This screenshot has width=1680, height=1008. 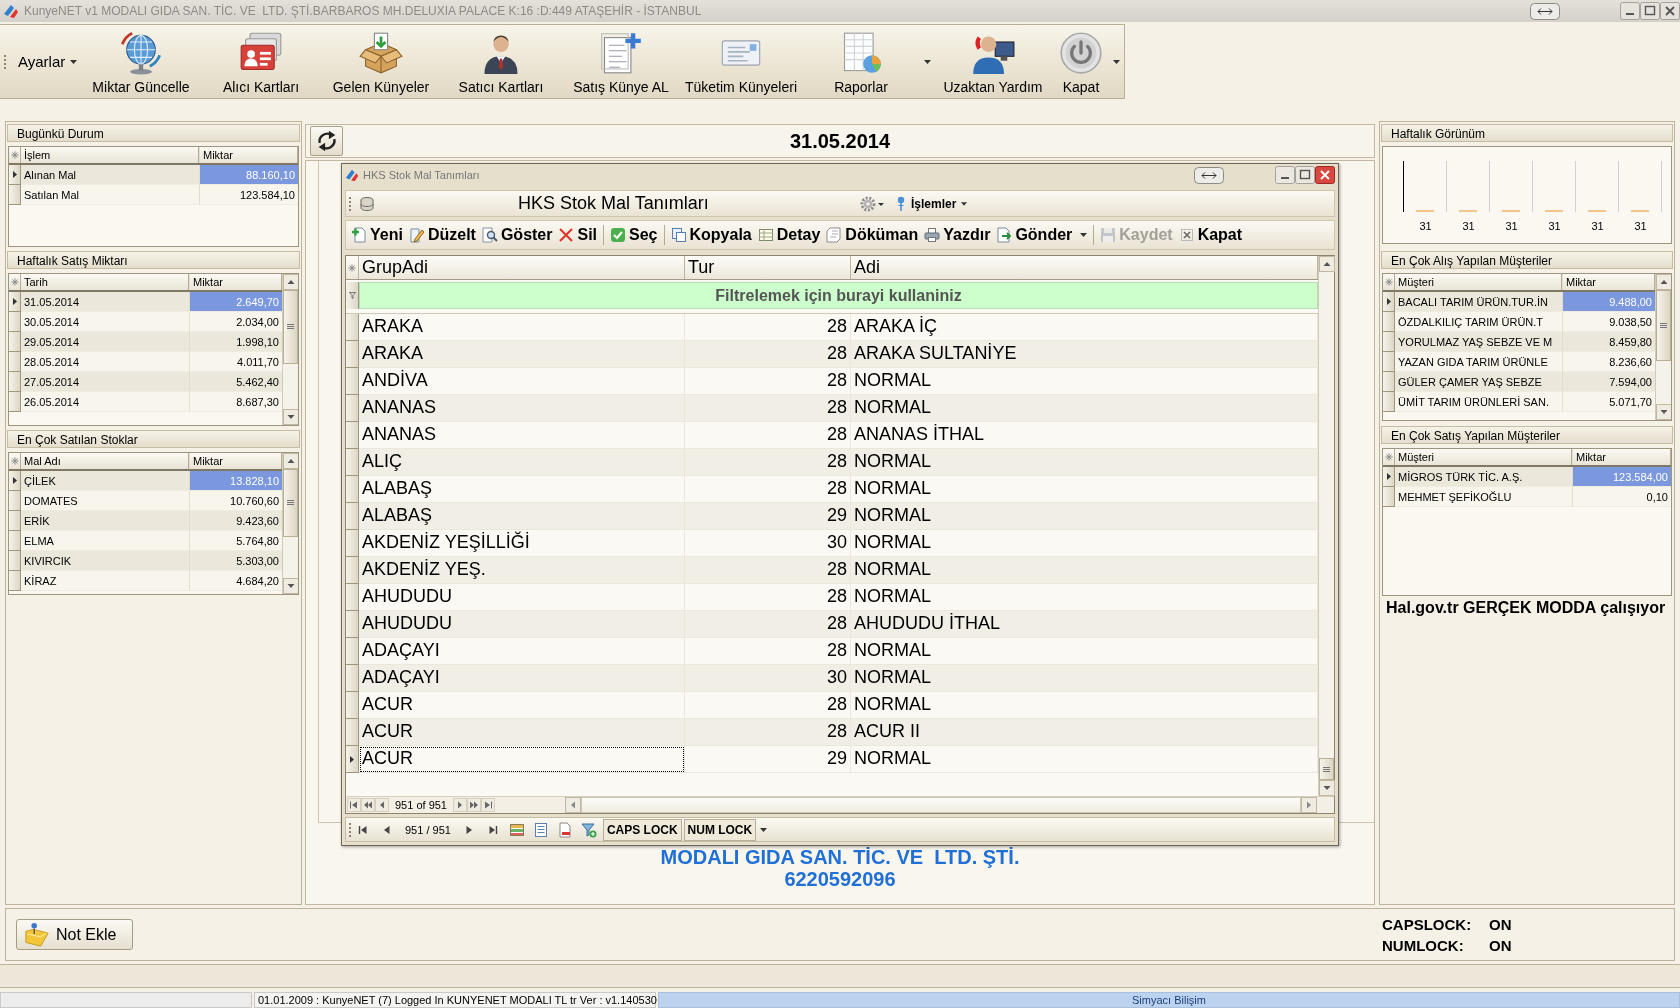 What do you see at coordinates (741, 61) in the screenshot?
I see `toolbar-button: Tüketim Künyeleri` at bounding box center [741, 61].